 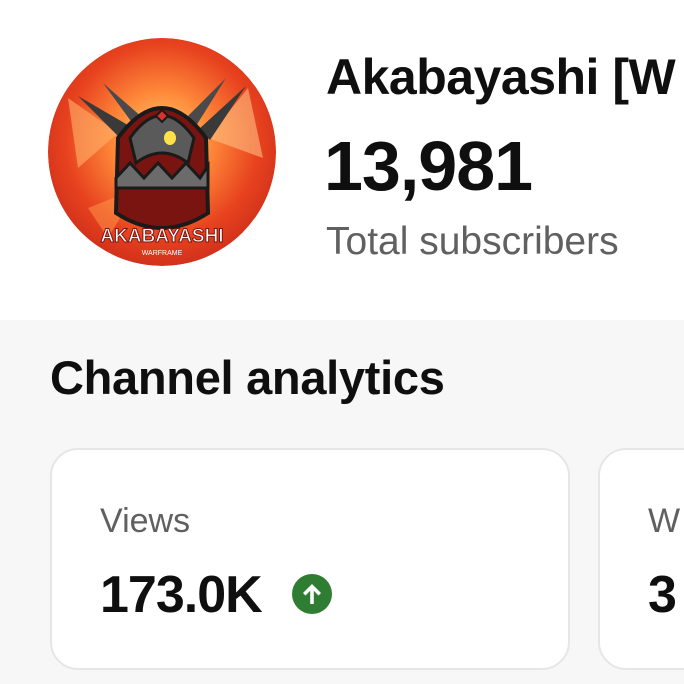 I want to click on watch-time-value: 3, so click(x=662, y=595).